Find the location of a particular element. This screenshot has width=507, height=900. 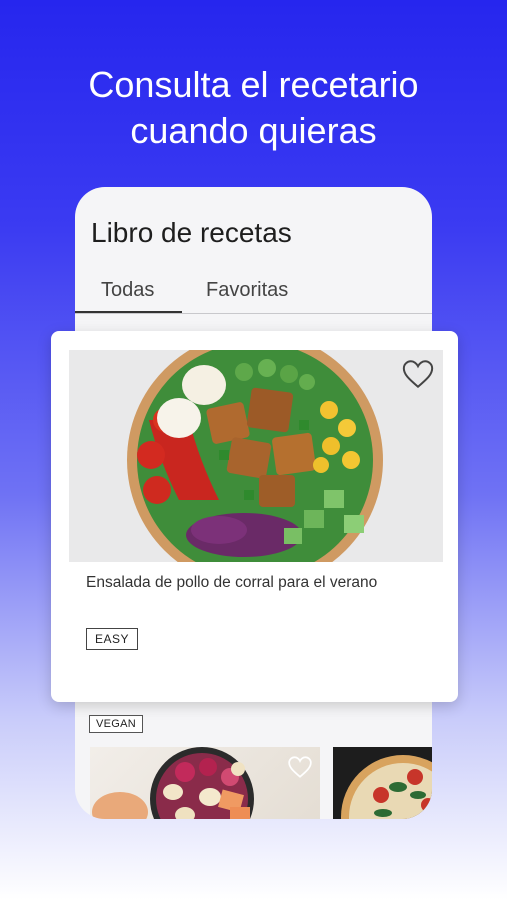

recipe-thumbnail-fruit-bowl is located at coordinates (205, 783).